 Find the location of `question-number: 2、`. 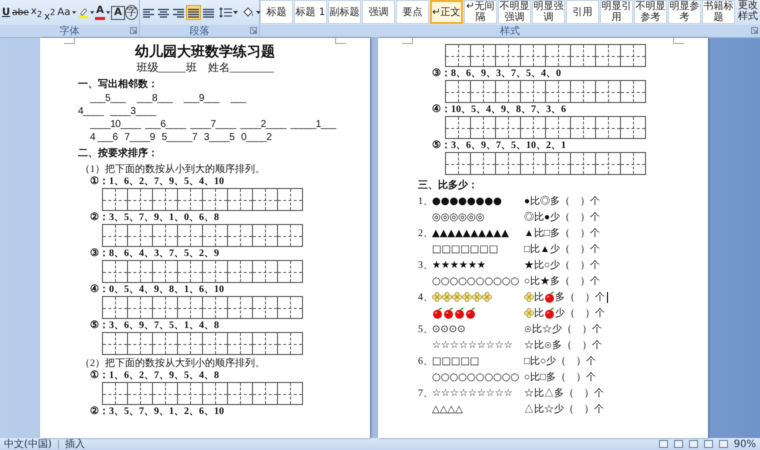

question-number: 2、 is located at coordinates (425, 233).